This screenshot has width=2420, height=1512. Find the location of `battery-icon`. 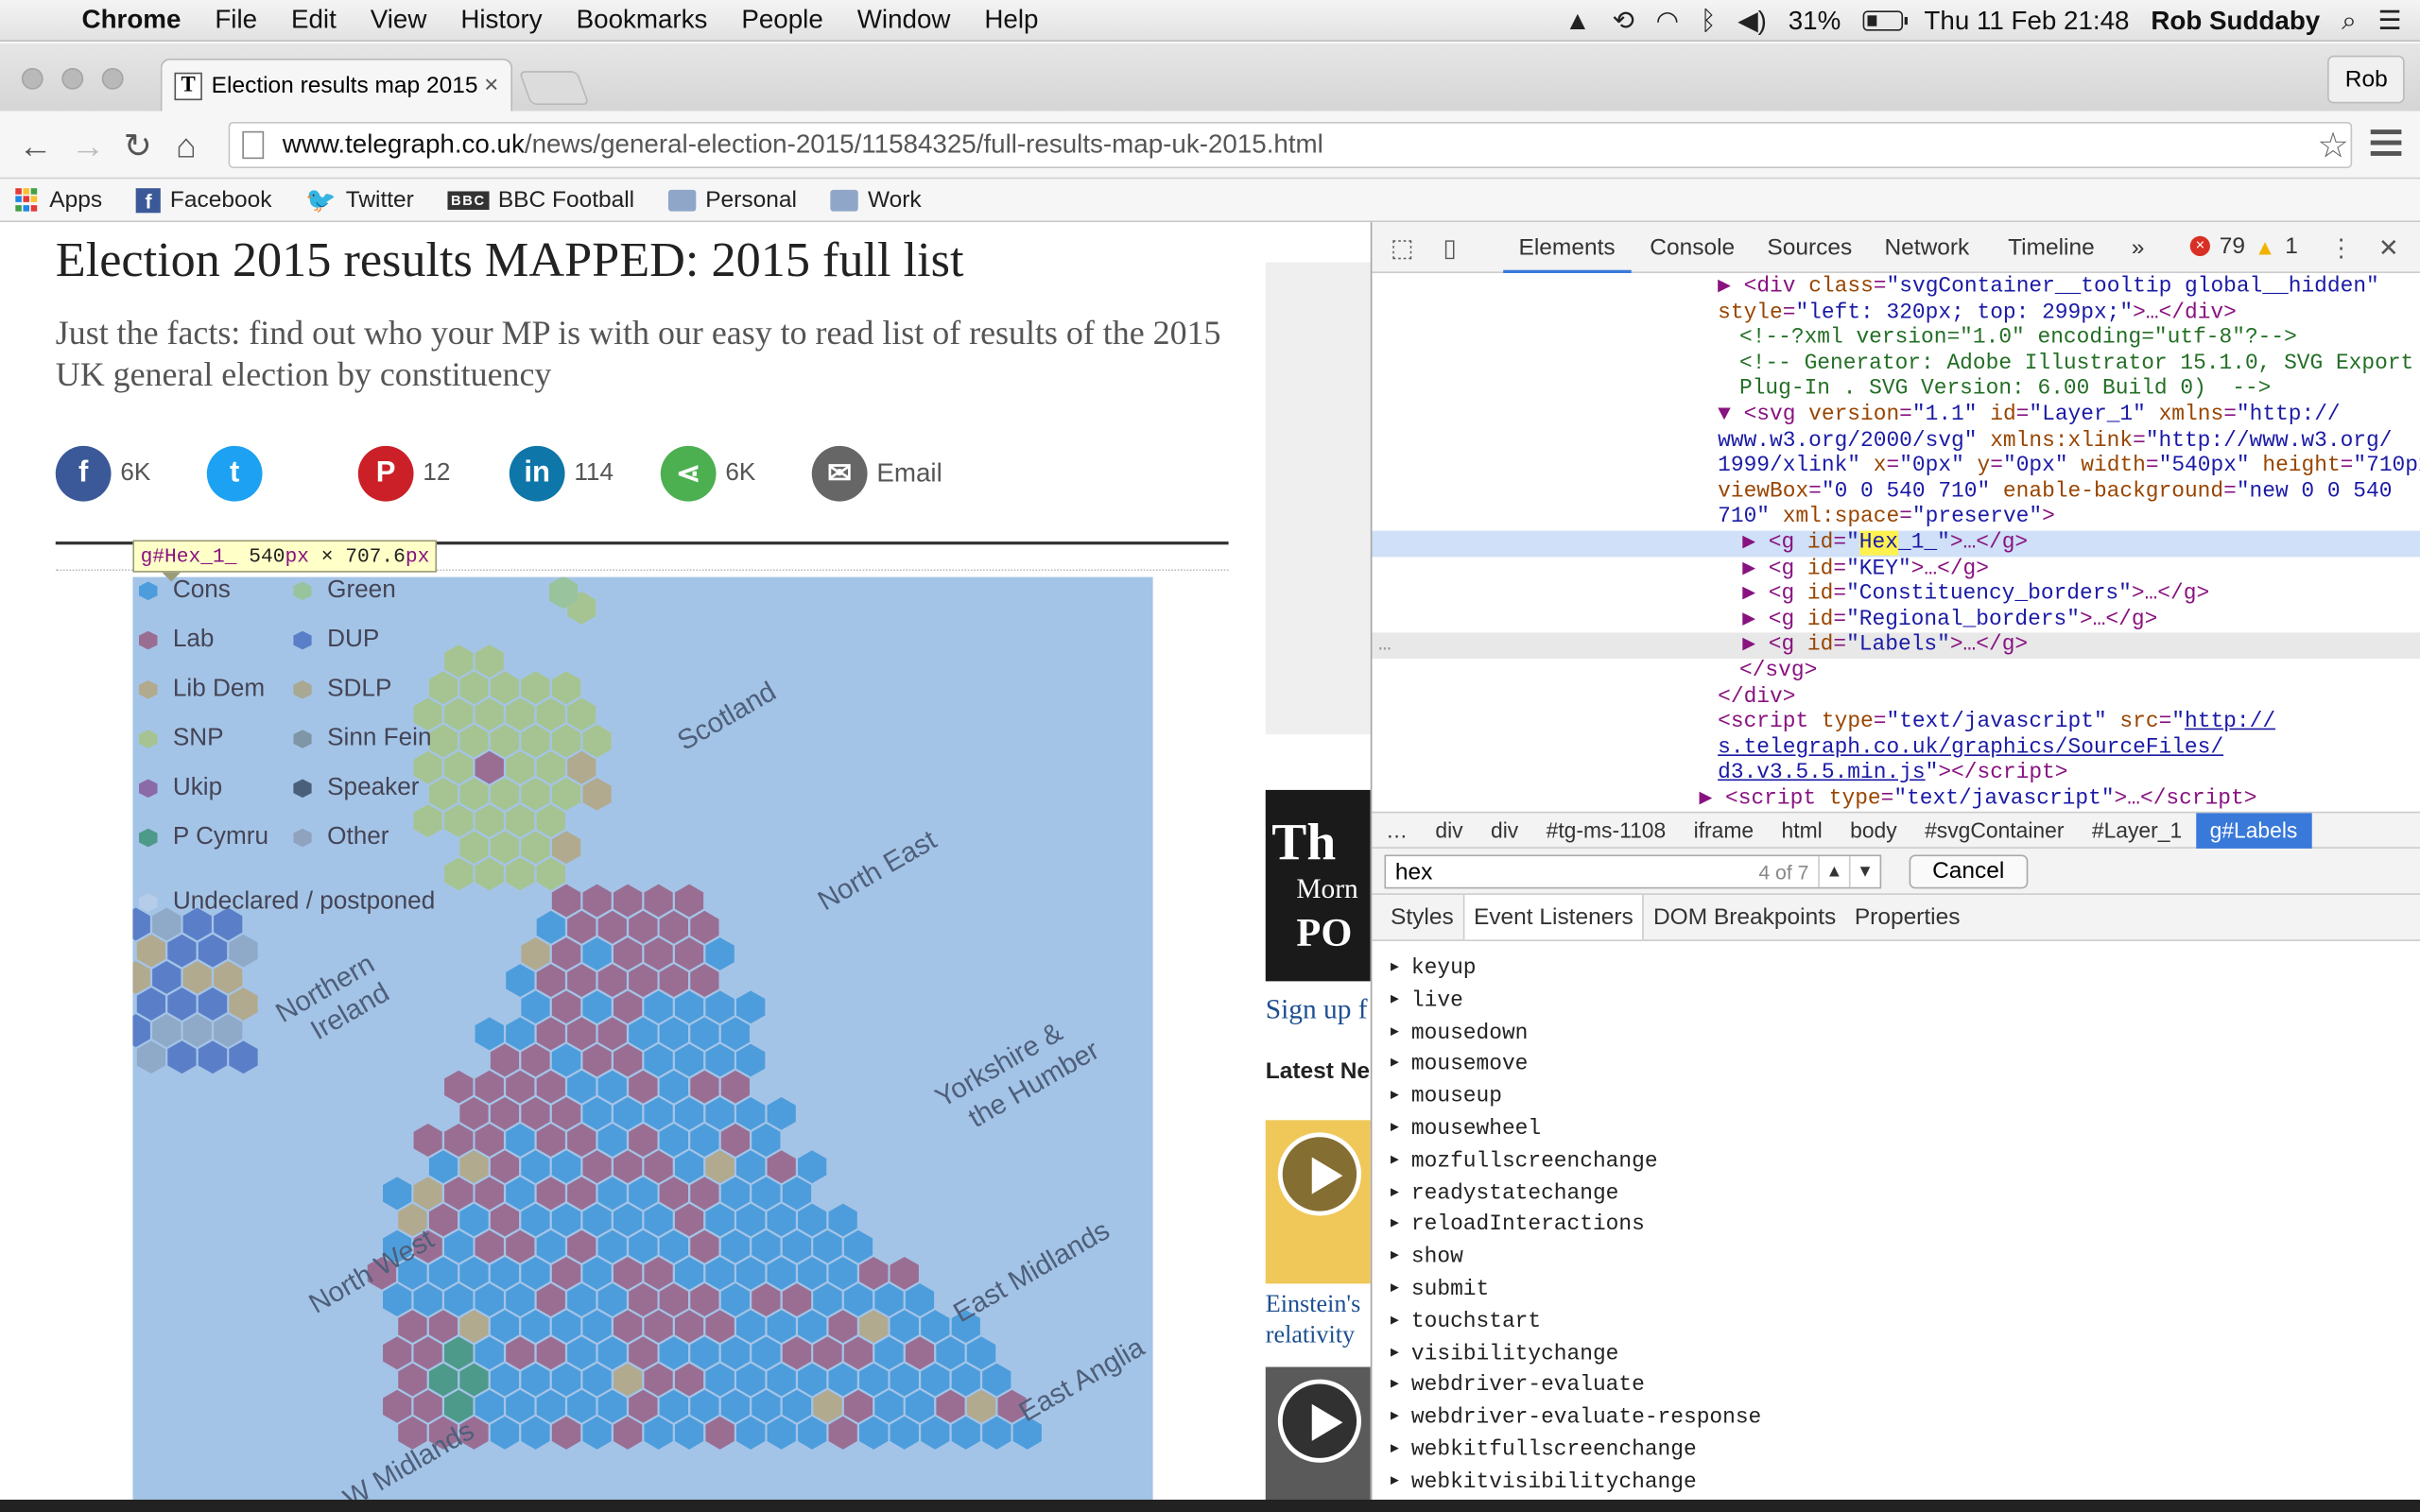

battery-icon is located at coordinates (1885, 20).